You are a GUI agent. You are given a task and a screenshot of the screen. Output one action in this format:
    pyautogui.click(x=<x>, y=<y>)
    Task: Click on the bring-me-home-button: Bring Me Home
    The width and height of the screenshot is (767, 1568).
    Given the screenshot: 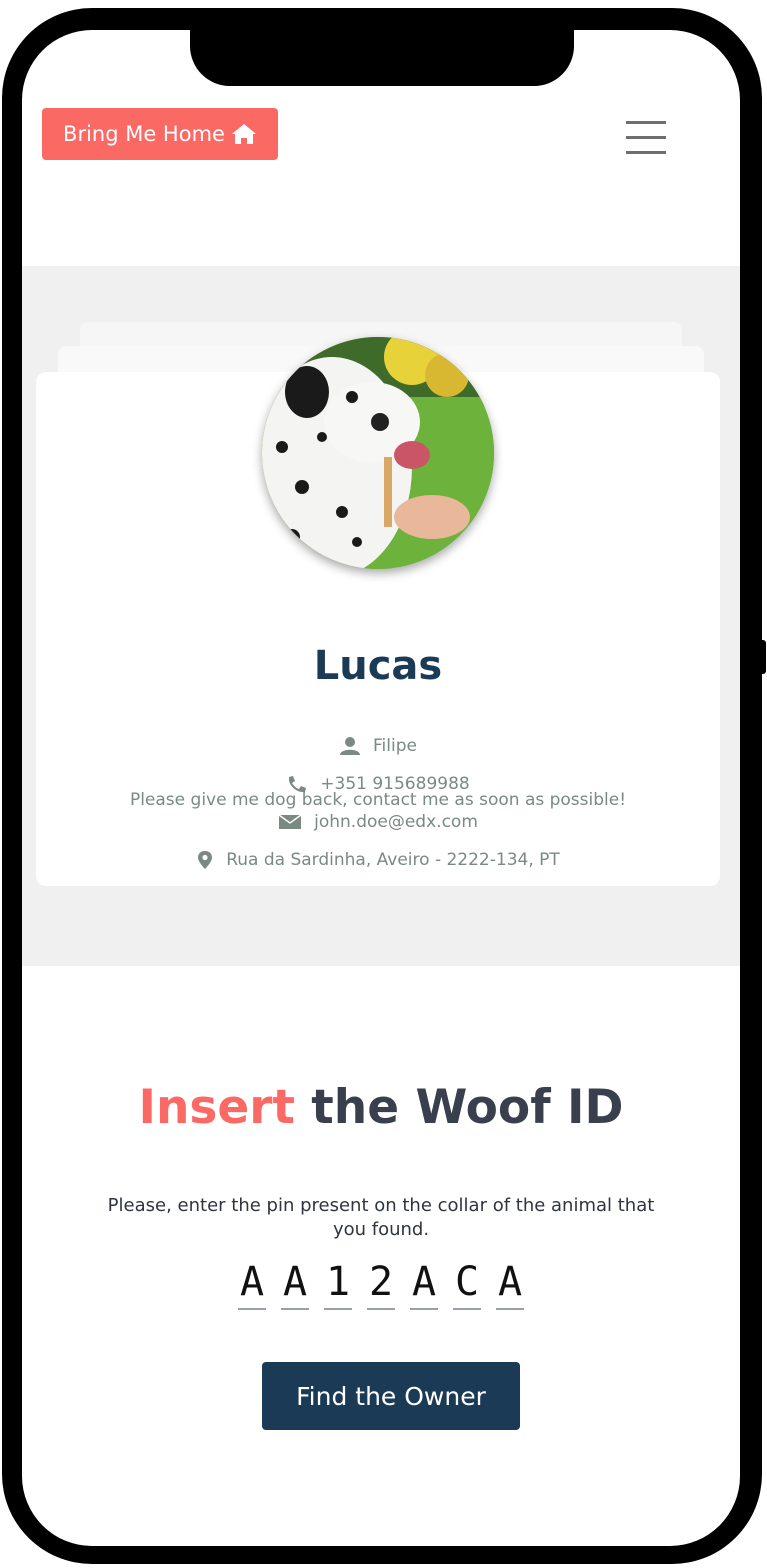 What is the action you would take?
    pyautogui.click(x=160, y=134)
    